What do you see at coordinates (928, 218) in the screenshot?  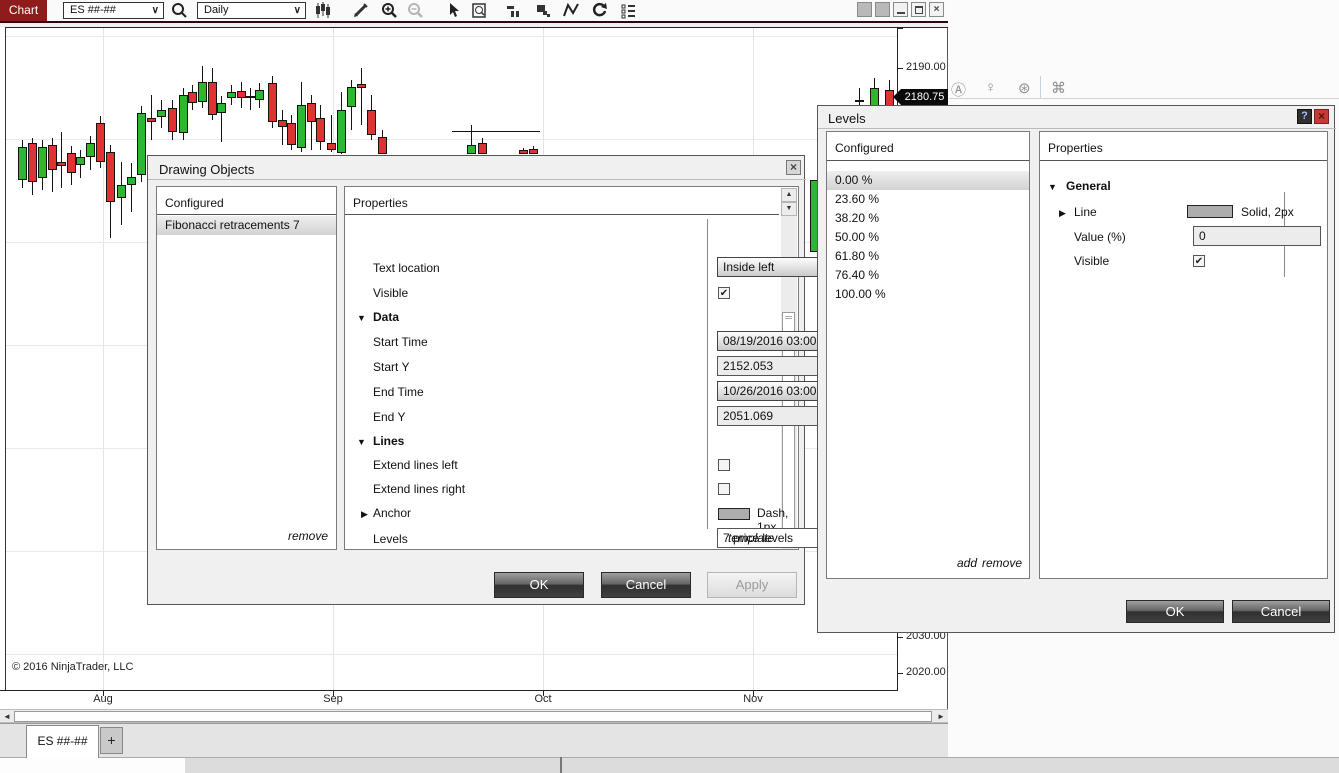 I see `list-item: 38.20 %` at bounding box center [928, 218].